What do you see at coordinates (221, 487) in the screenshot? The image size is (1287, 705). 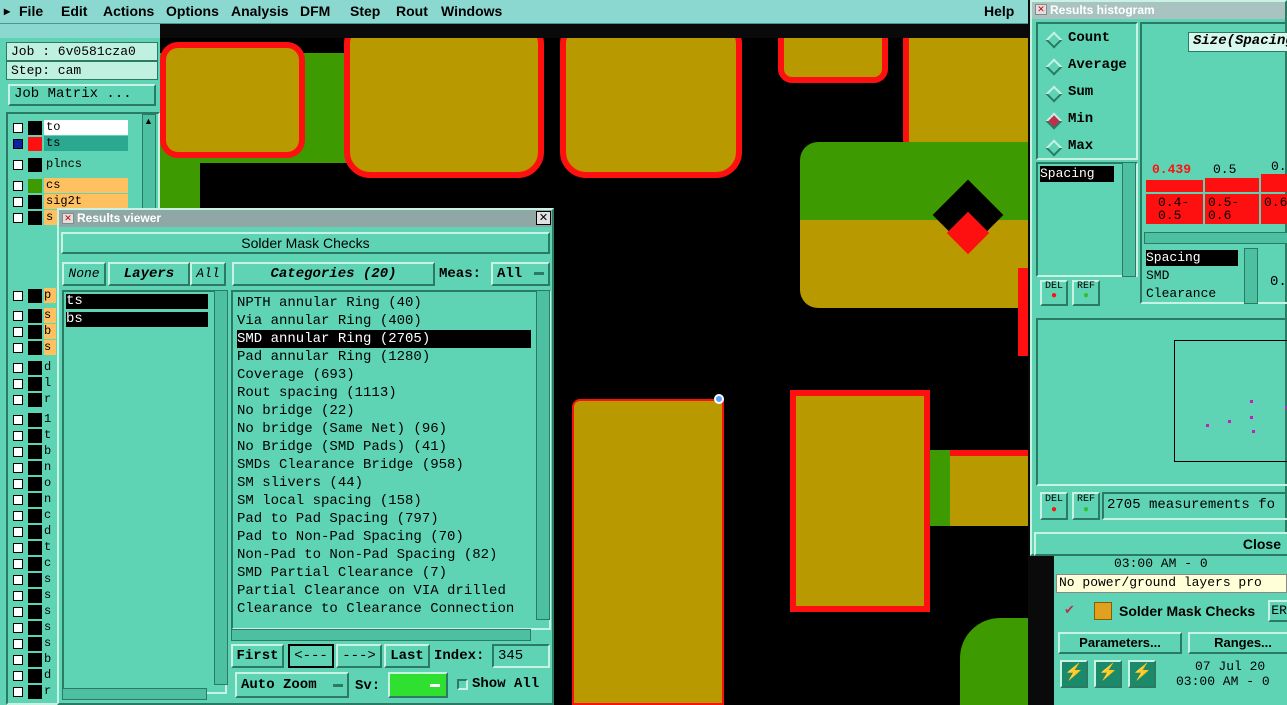 I see `layer-list-scrollbar` at bounding box center [221, 487].